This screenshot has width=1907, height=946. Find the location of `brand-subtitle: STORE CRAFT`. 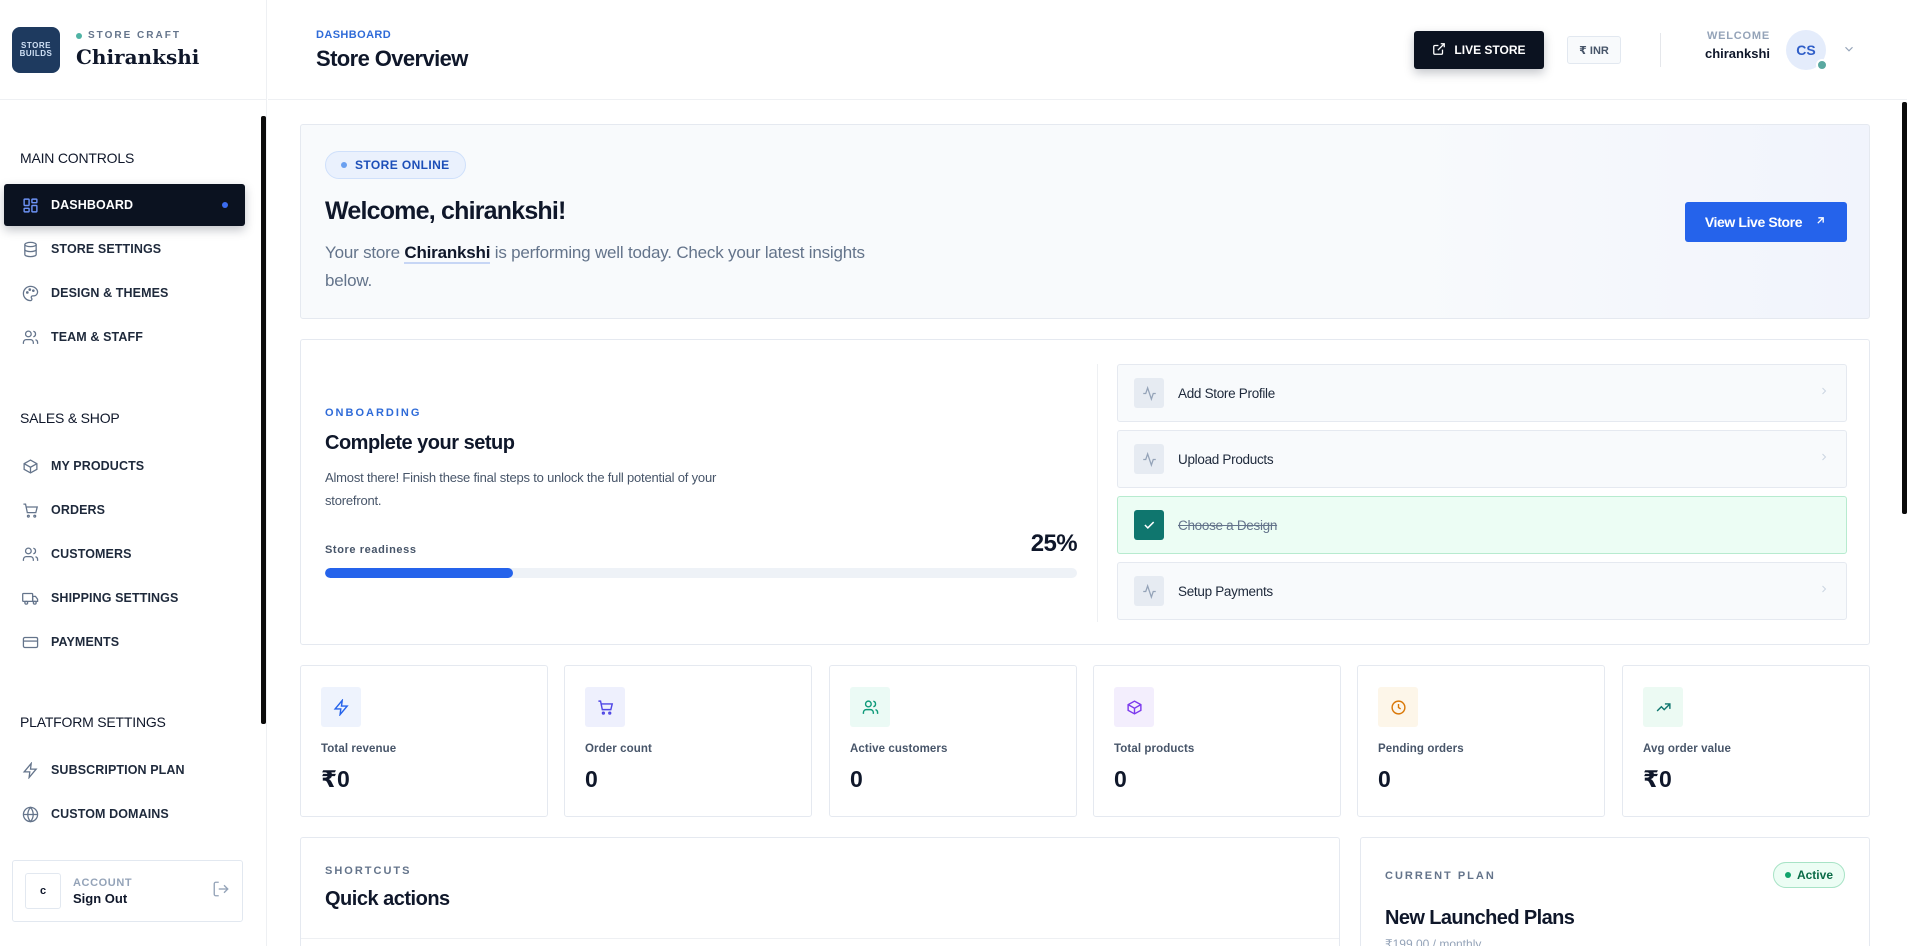

brand-subtitle: STORE CRAFT is located at coordinates (137, 35).